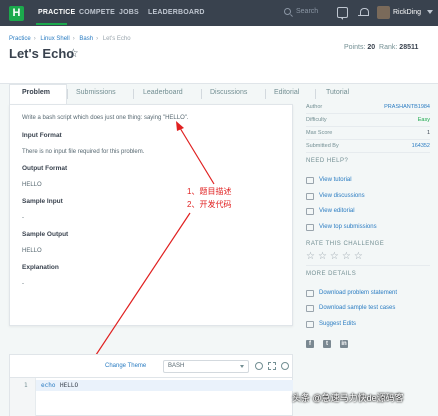  I want to click on tab-leaderboard: Leaderboard, so click(163, 92).